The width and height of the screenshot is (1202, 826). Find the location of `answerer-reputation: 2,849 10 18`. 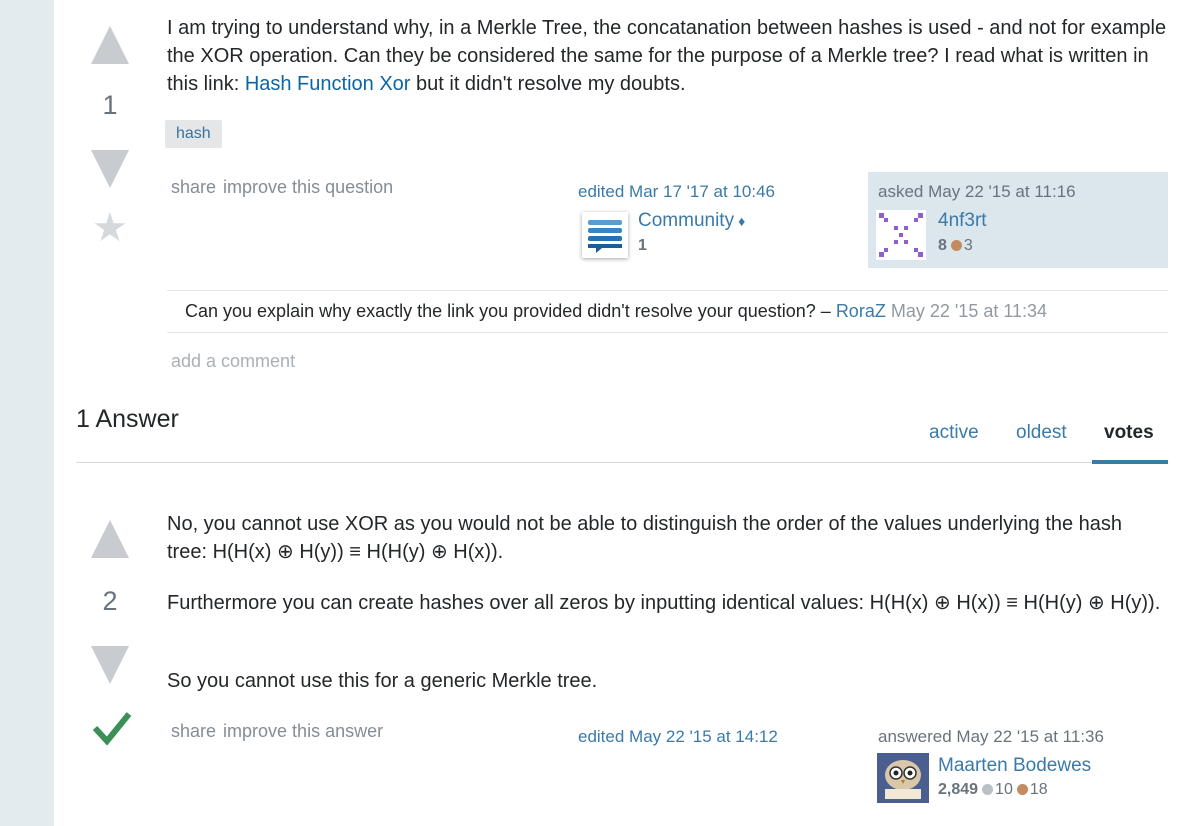

answerer-reputation: 2,849 10 18 is located at coordinates (993, 789).